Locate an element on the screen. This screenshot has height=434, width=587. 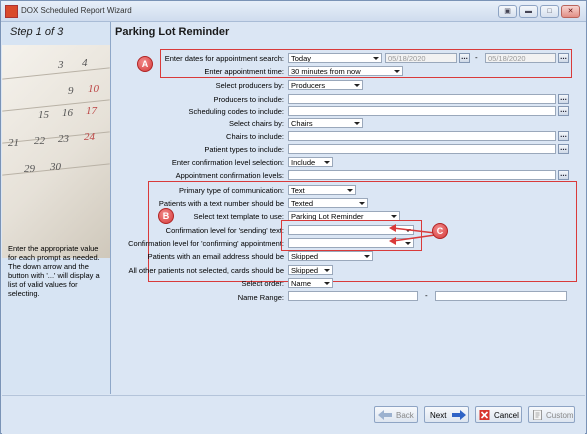
chairs-by-label: Select chairs by: is located at coordinates (256, 123).